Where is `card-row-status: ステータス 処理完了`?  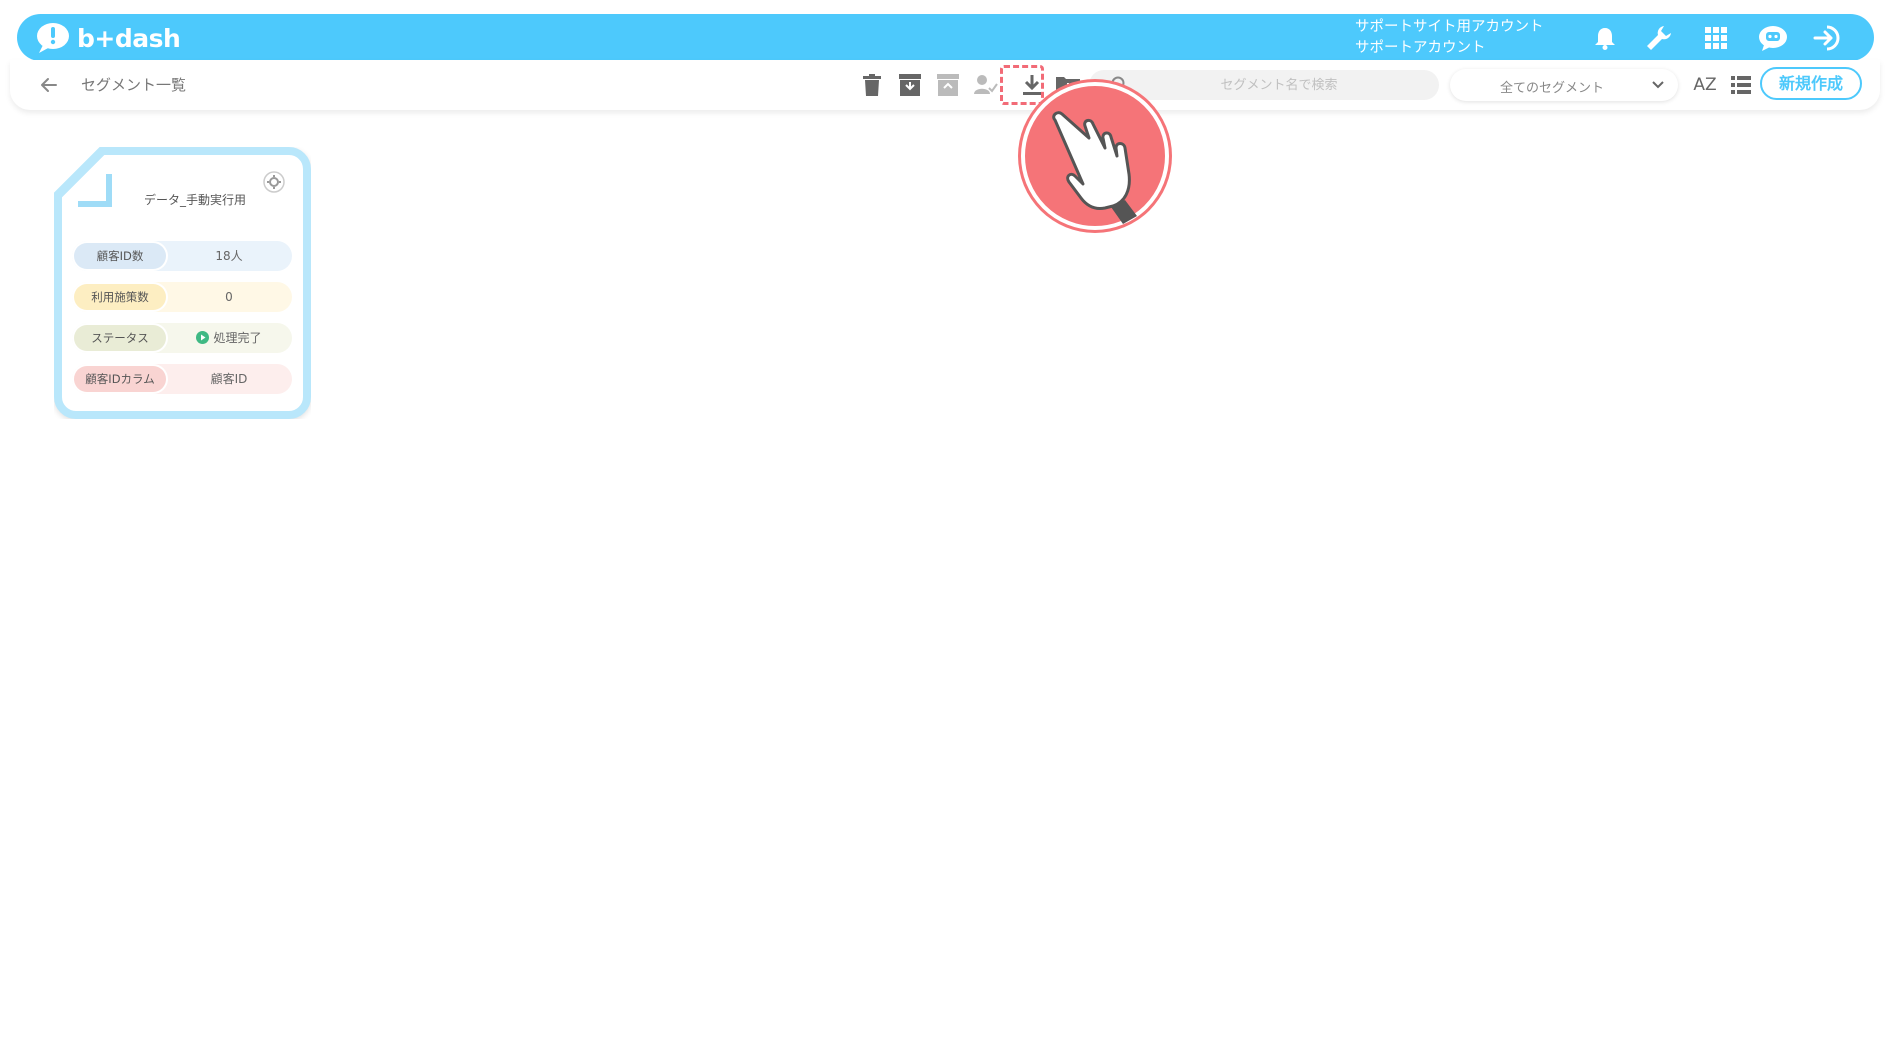
card-row-status: ステータス 処理完了 is located at coordinates (182, 338).